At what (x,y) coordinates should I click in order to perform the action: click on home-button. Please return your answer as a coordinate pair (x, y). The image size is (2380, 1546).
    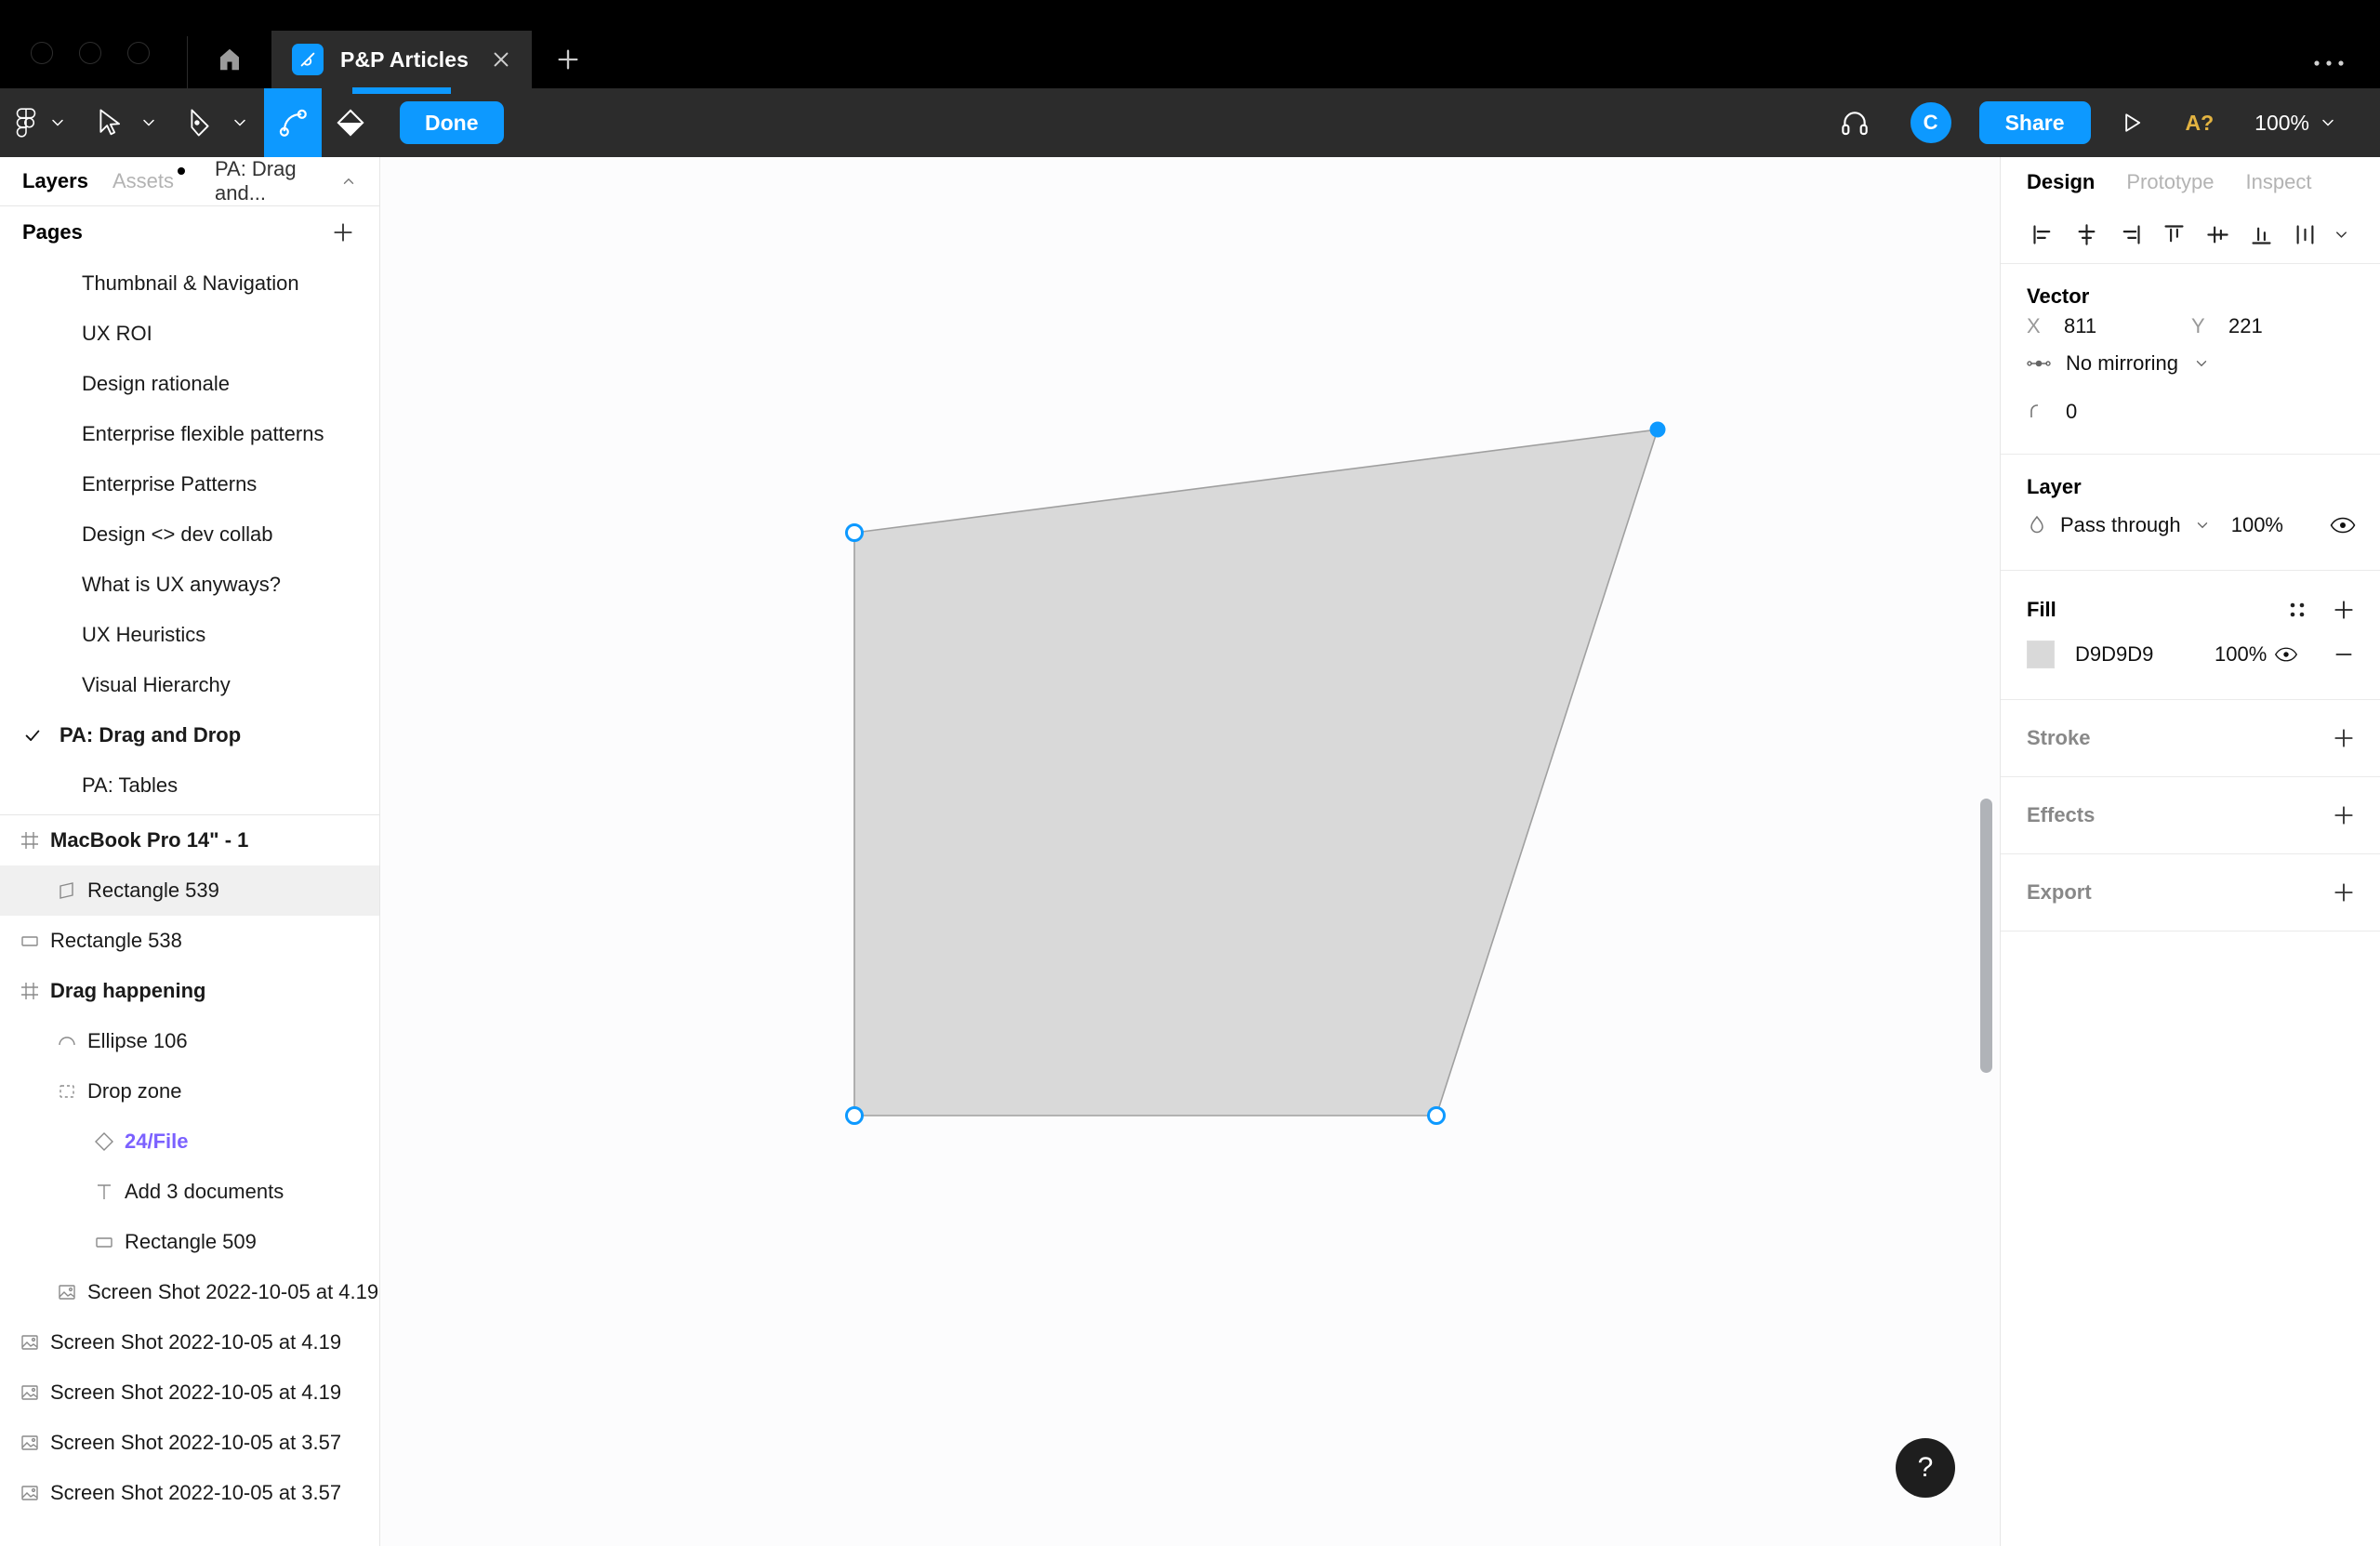
    Looking at the image, I should click on (229, 59).